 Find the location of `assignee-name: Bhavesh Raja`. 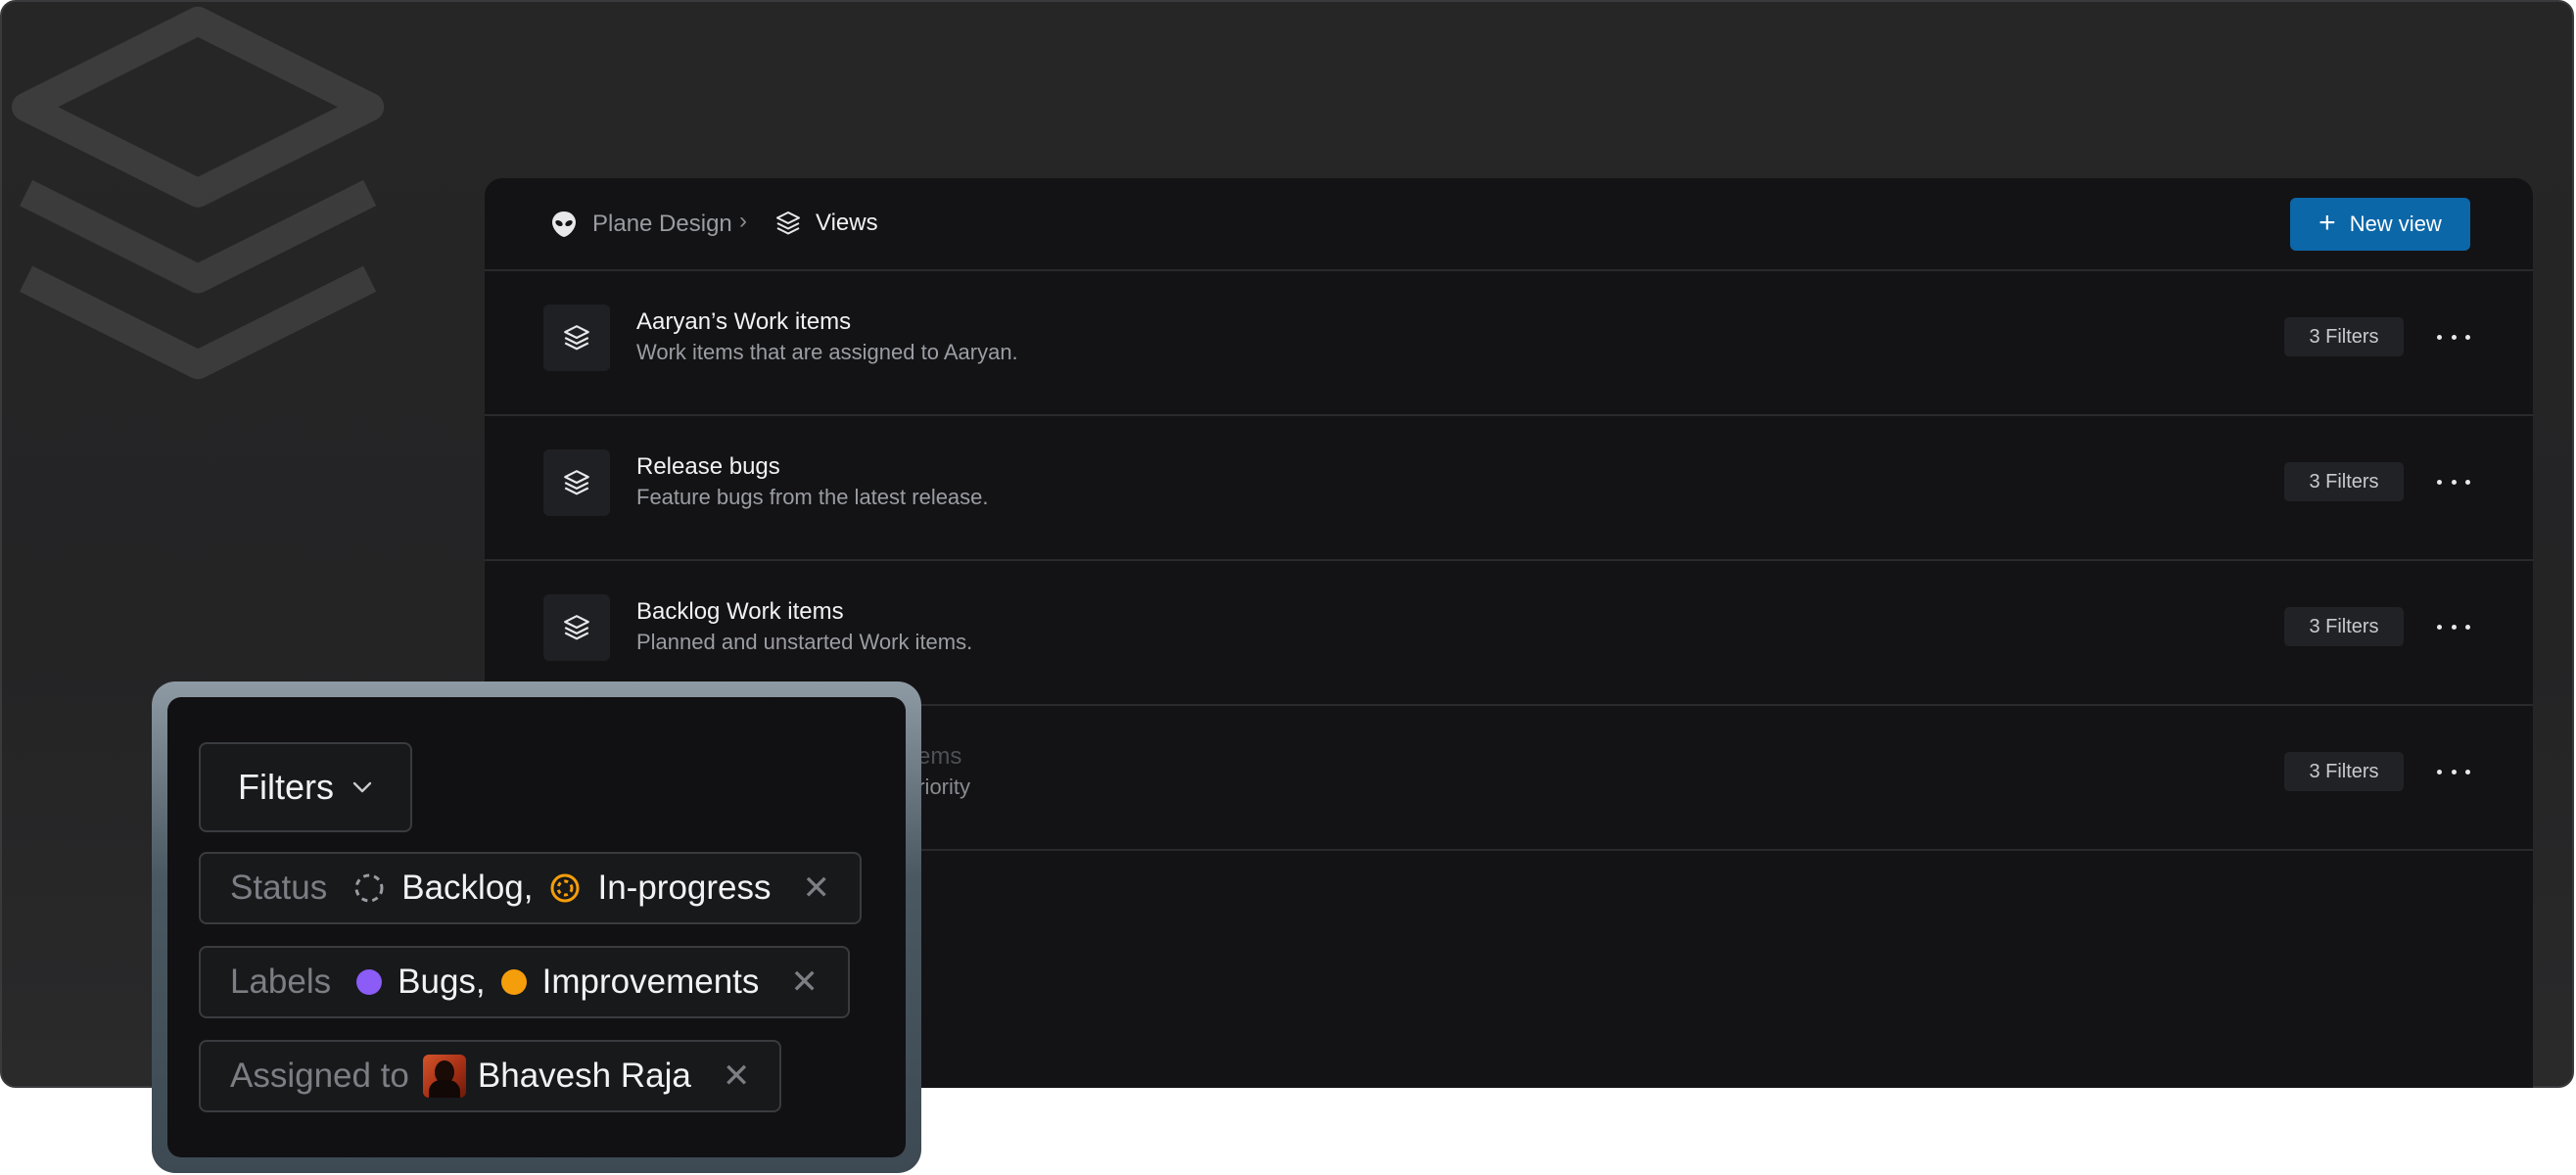

assignee-name: Bhavesh Raja is located at coordinates (584, 1076).